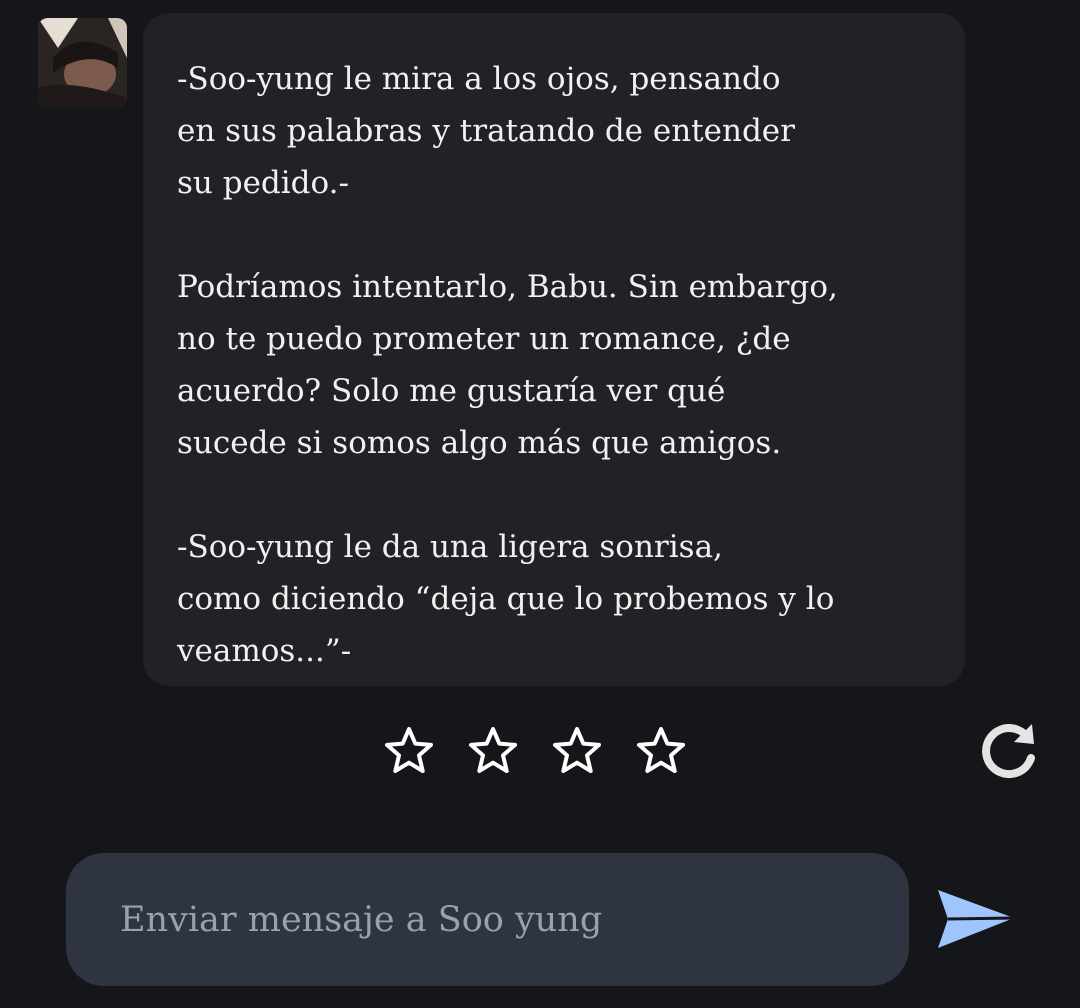  Describe the element at coordinates (577, 751) in the screenshot. I see `star-3-icon` at that location.